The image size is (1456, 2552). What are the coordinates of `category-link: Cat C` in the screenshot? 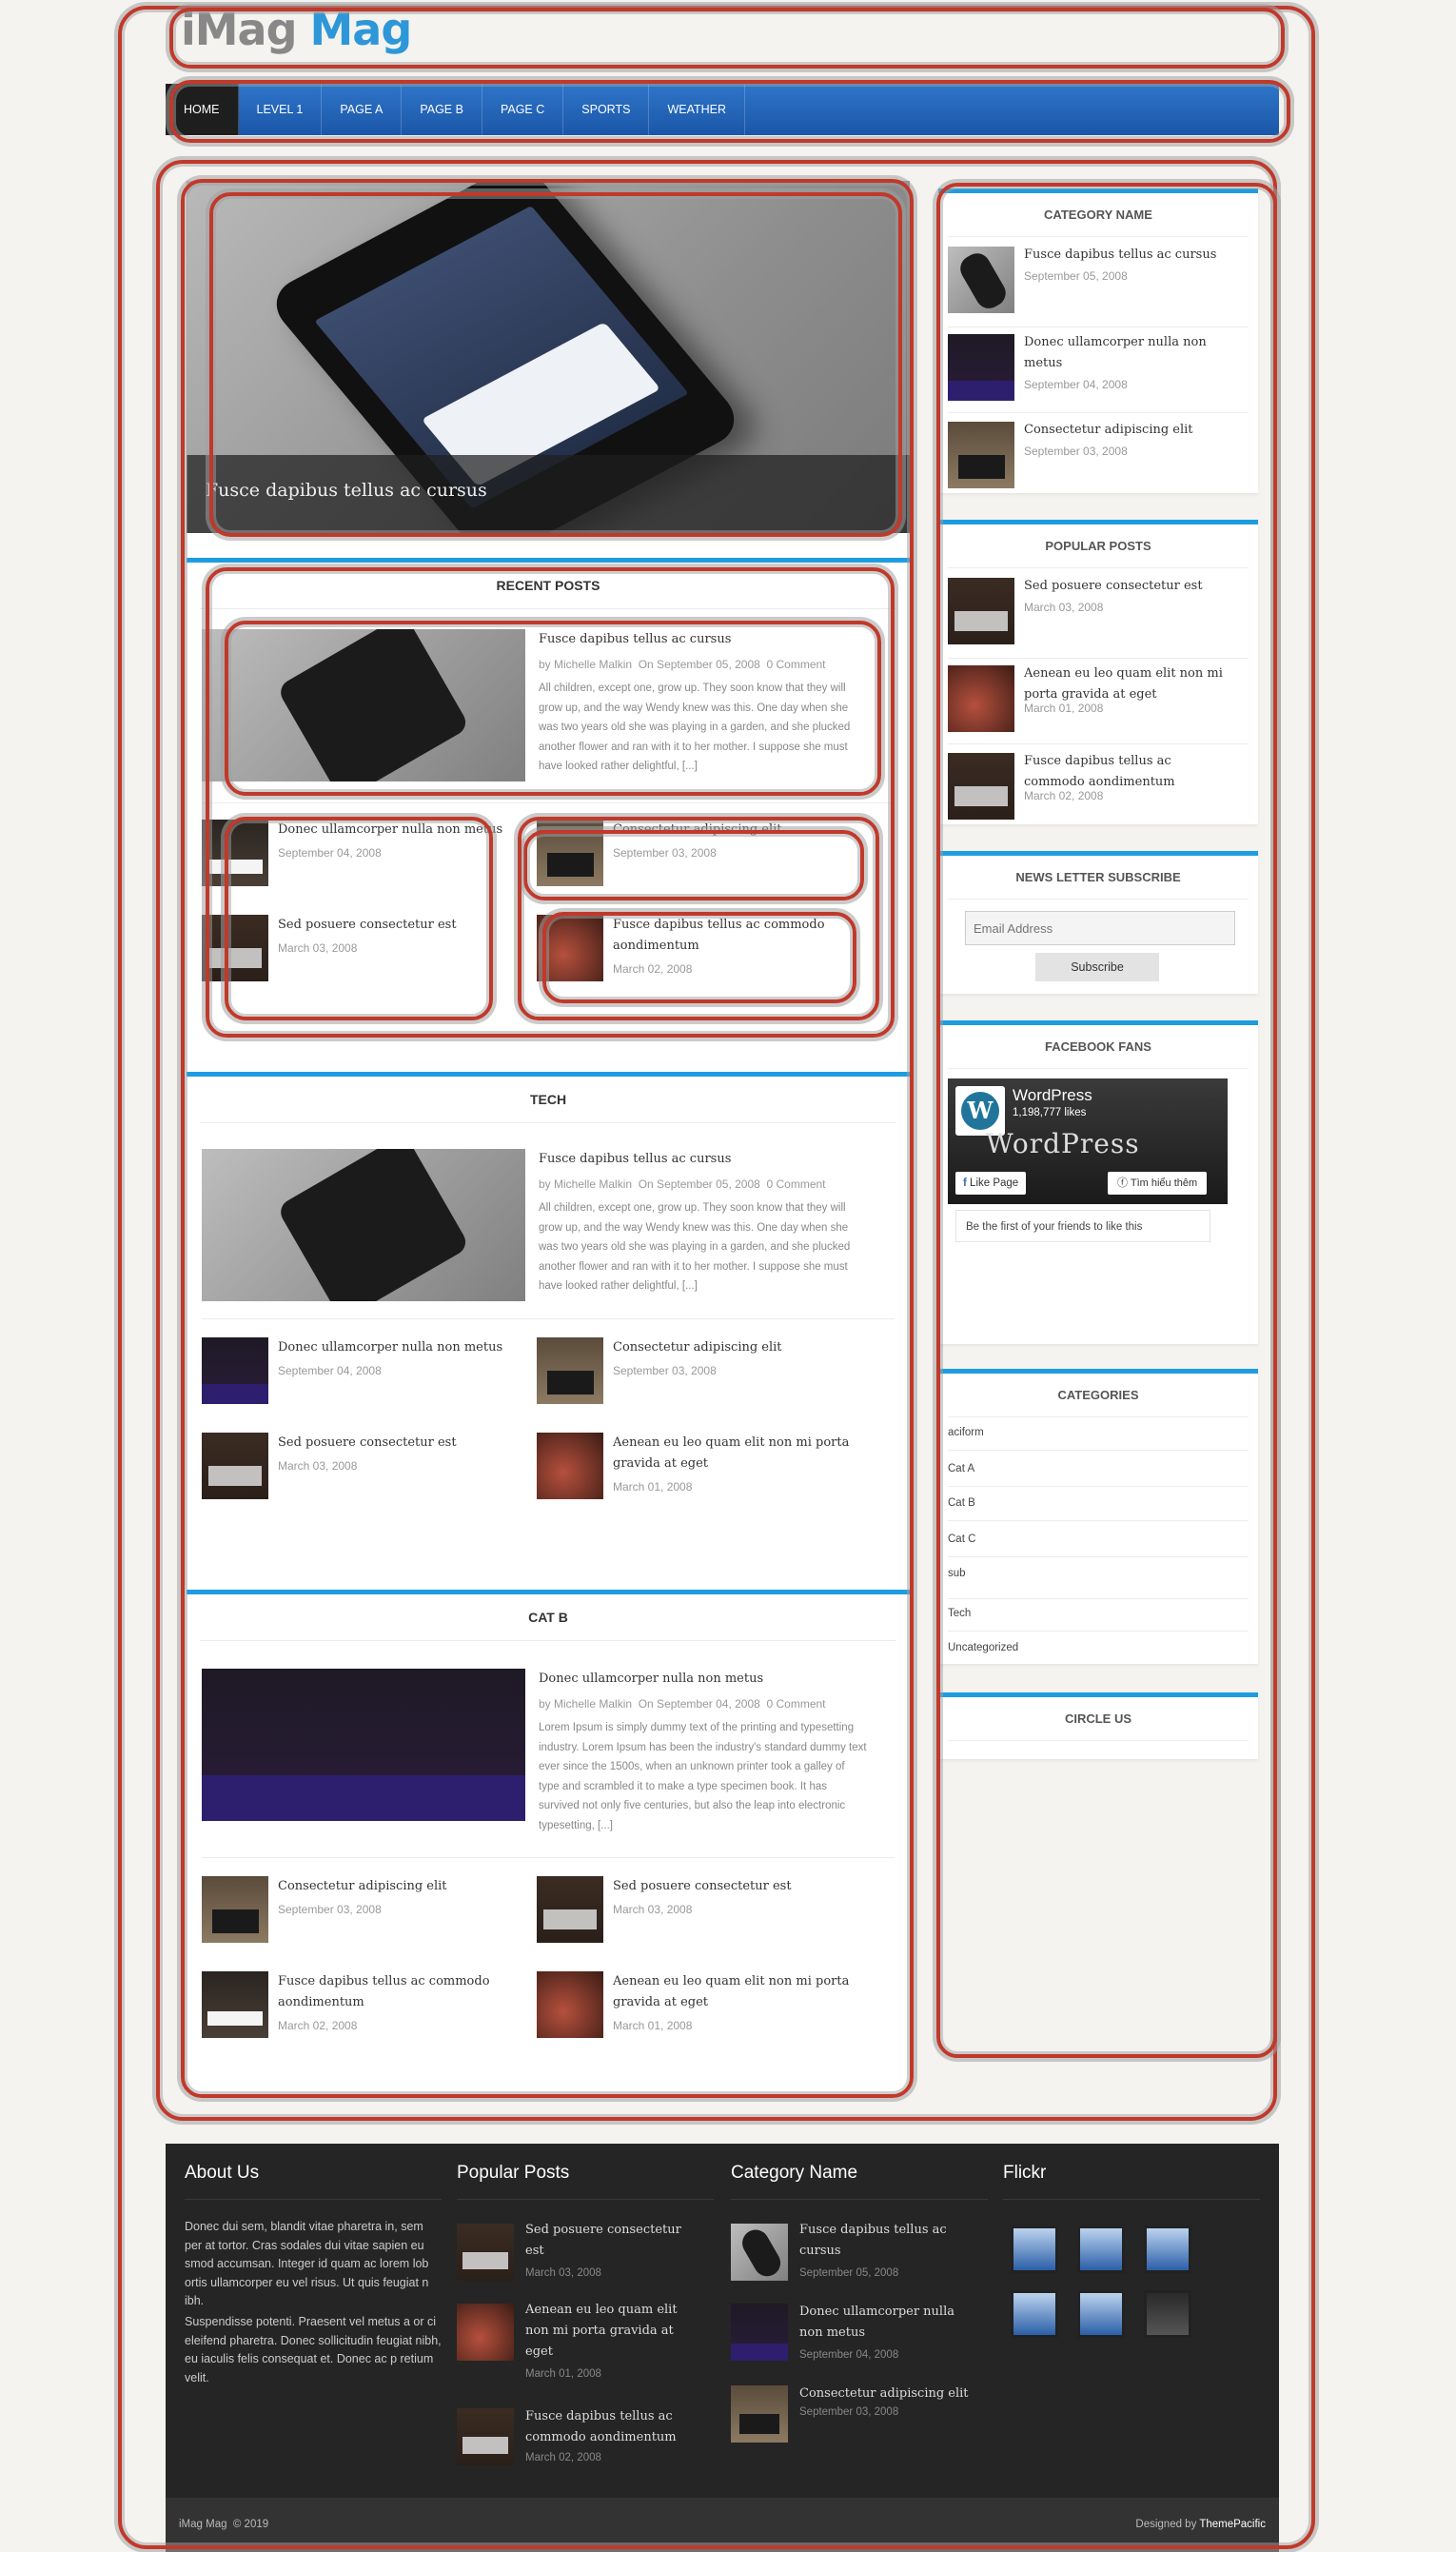 It's located at (961, 1539).